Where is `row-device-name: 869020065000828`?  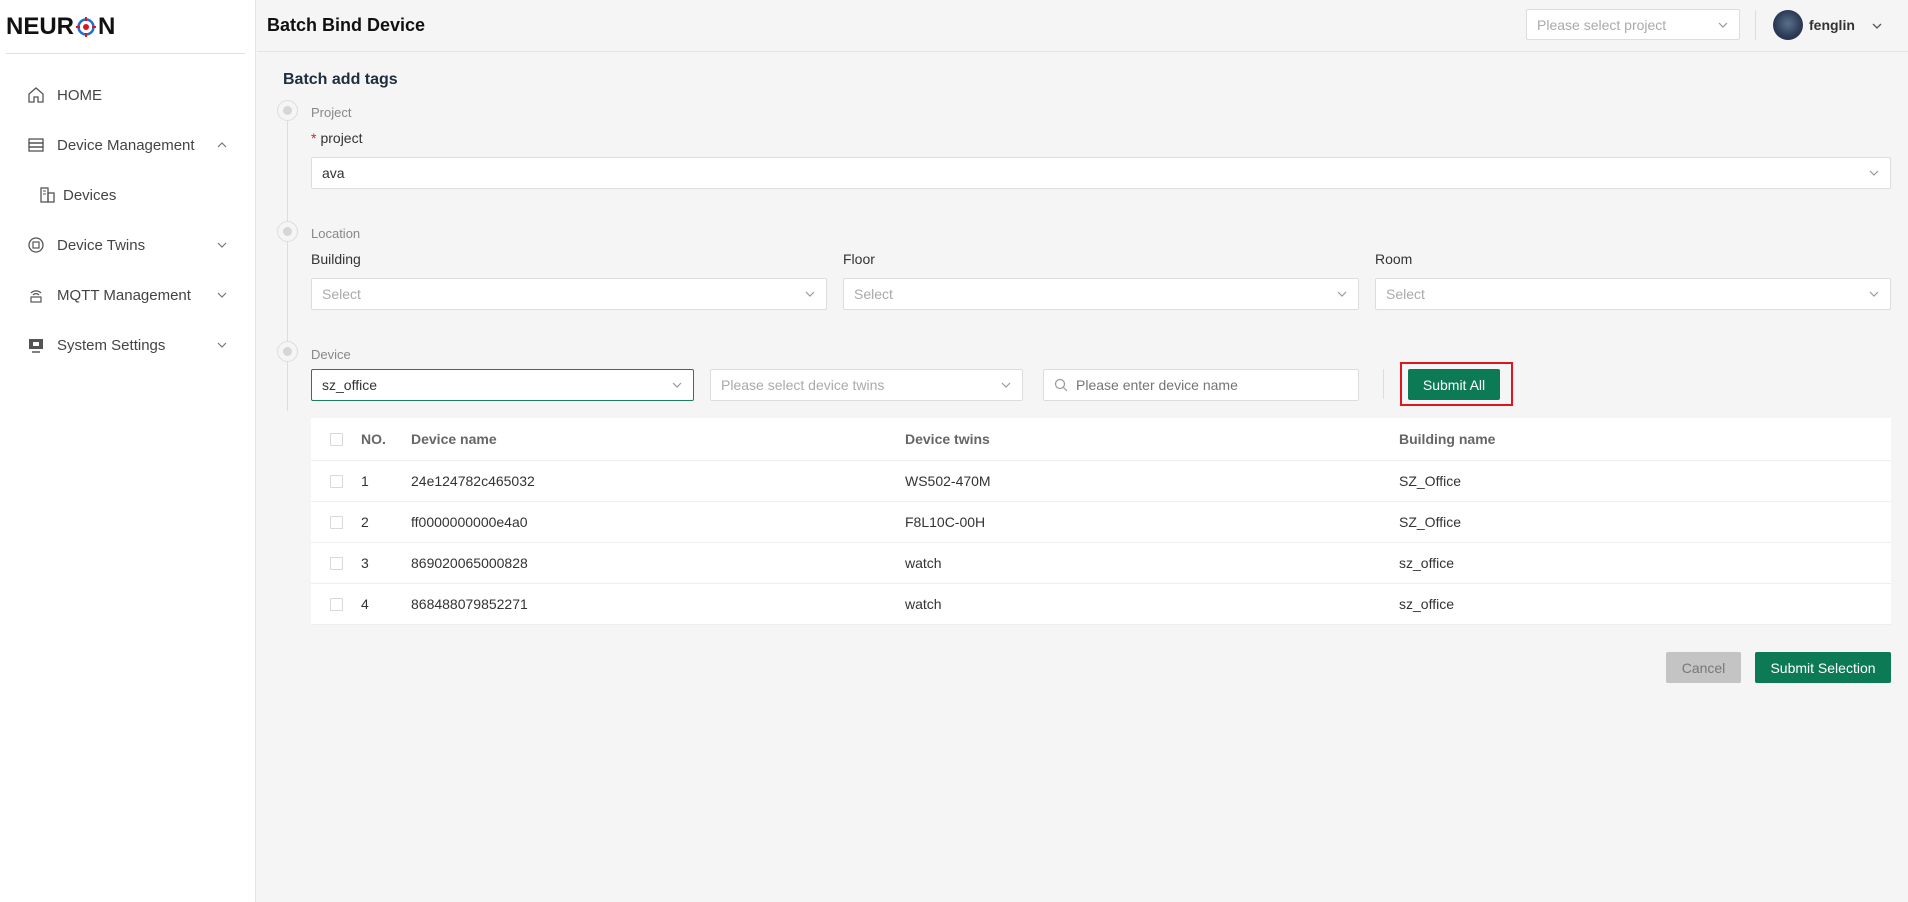 row-device-name: 869020065000828 is located at coordinates (469, 563).